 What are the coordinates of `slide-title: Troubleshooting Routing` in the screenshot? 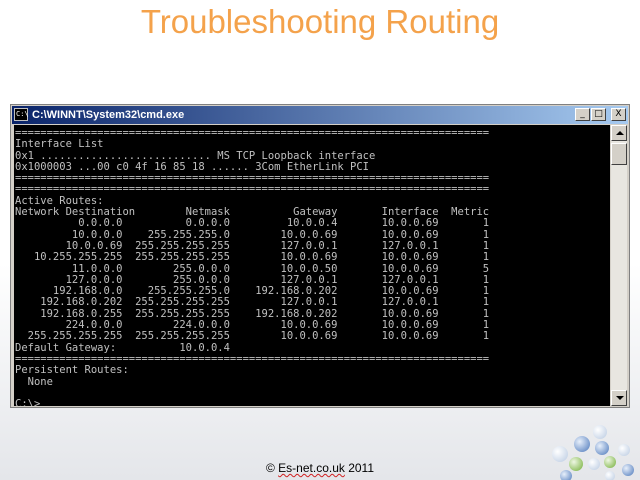 It's located at (320, 21).